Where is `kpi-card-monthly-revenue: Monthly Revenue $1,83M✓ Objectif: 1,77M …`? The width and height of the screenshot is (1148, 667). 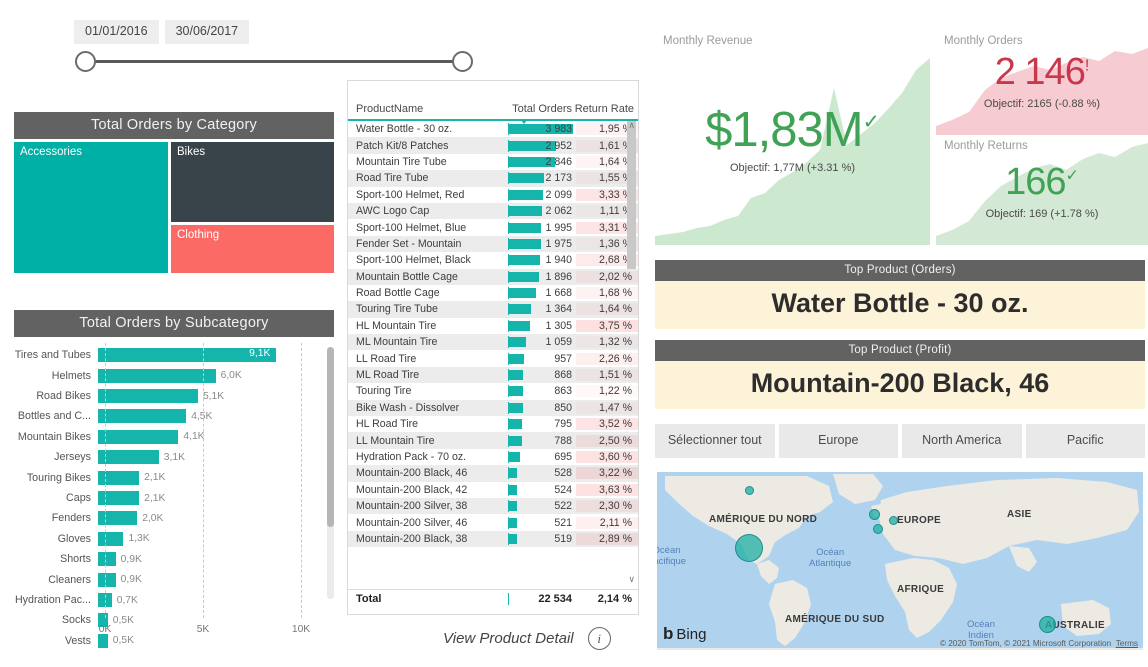 kpi-card-monthly-revenue: Monthly Revenue $1,83M✓ Objectif: 1,77M … is located at coordinates (792, 137).